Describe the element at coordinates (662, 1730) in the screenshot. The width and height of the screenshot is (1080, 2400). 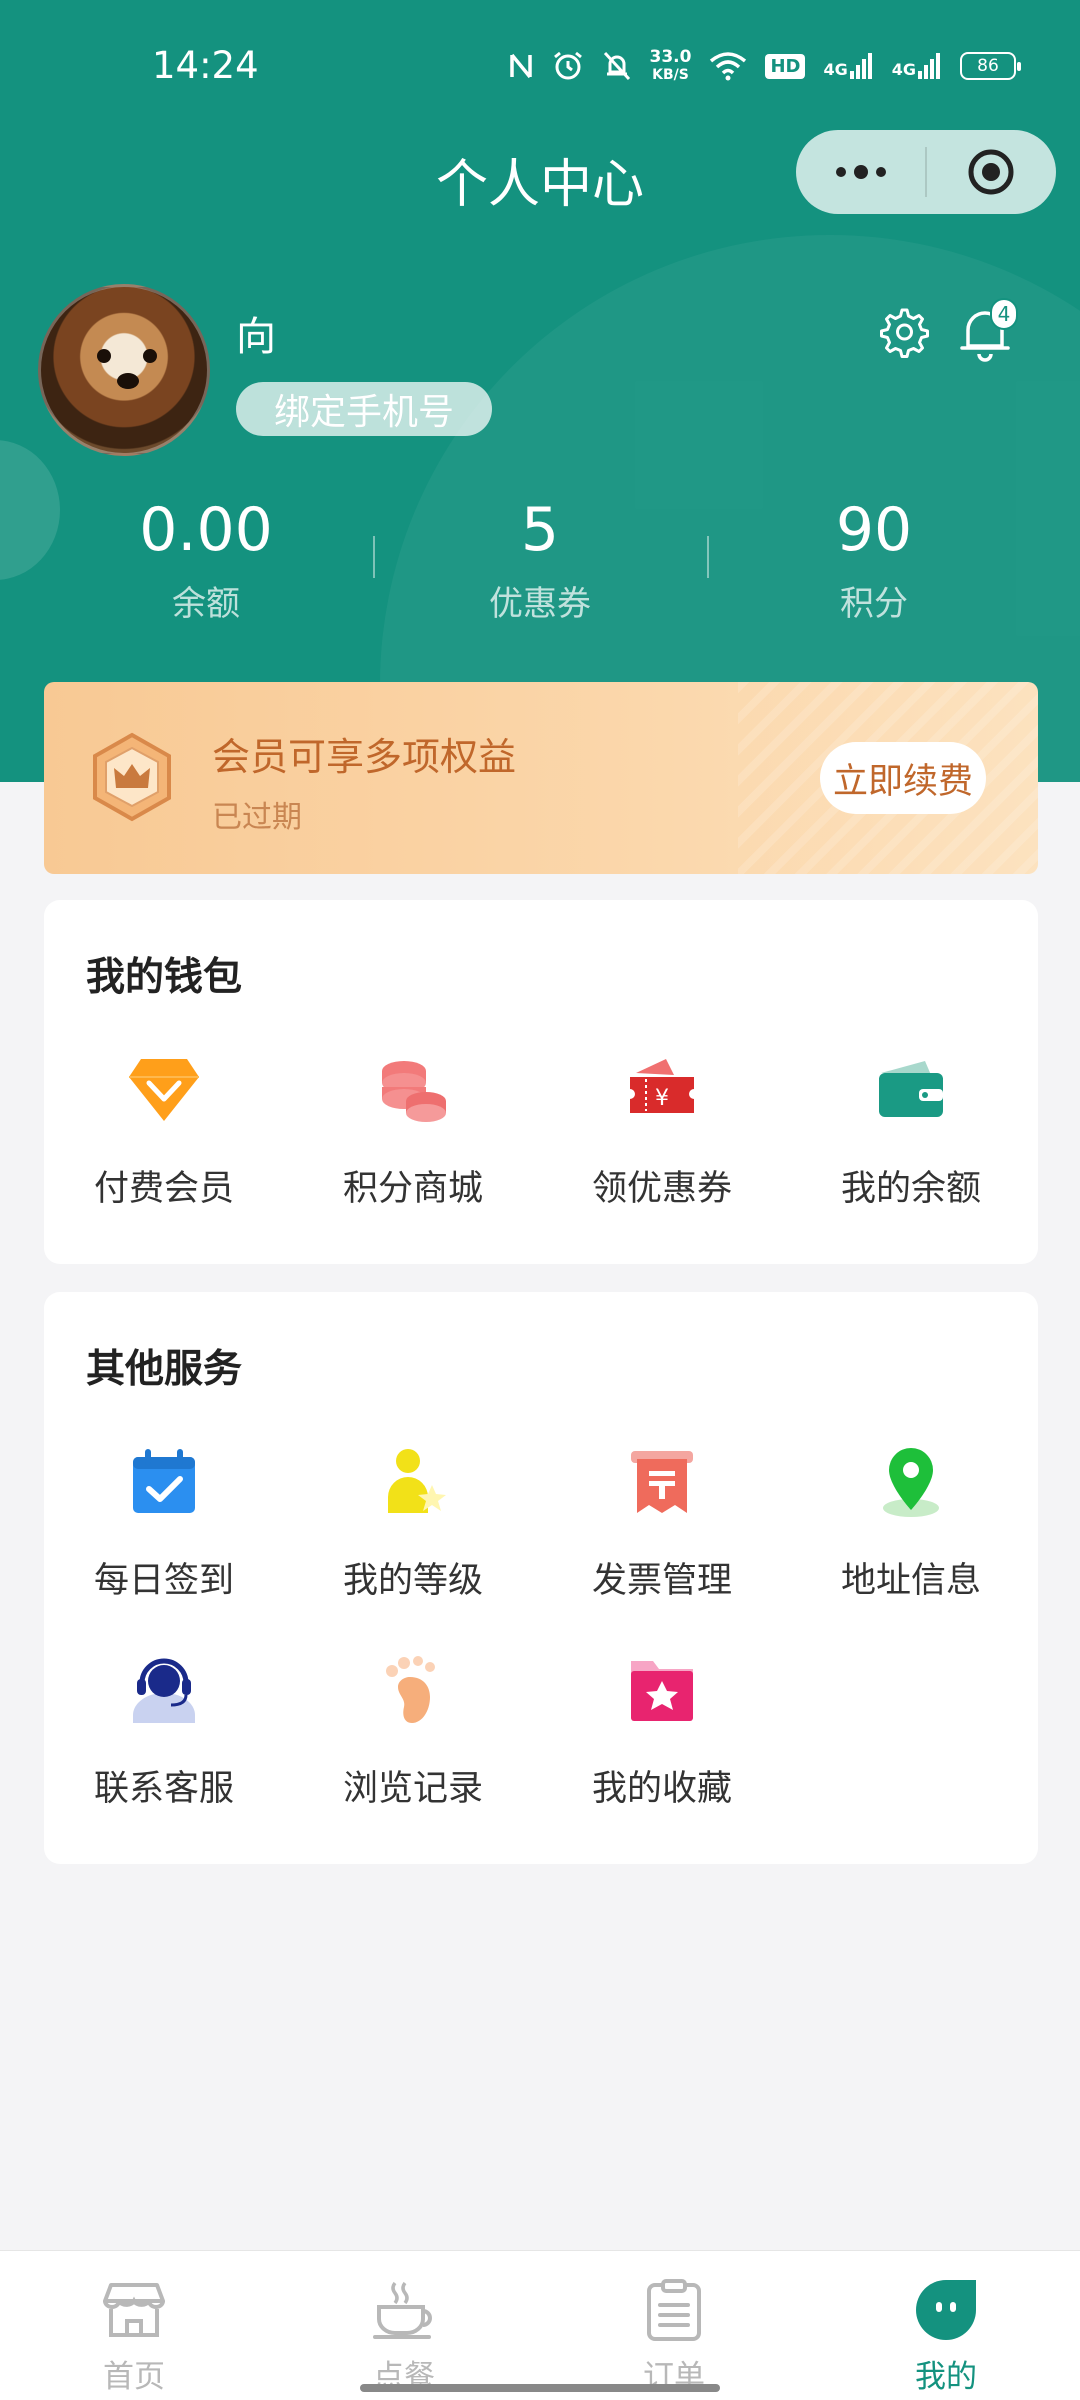
I see `service-item-favorites: 我的收藏` at that location.